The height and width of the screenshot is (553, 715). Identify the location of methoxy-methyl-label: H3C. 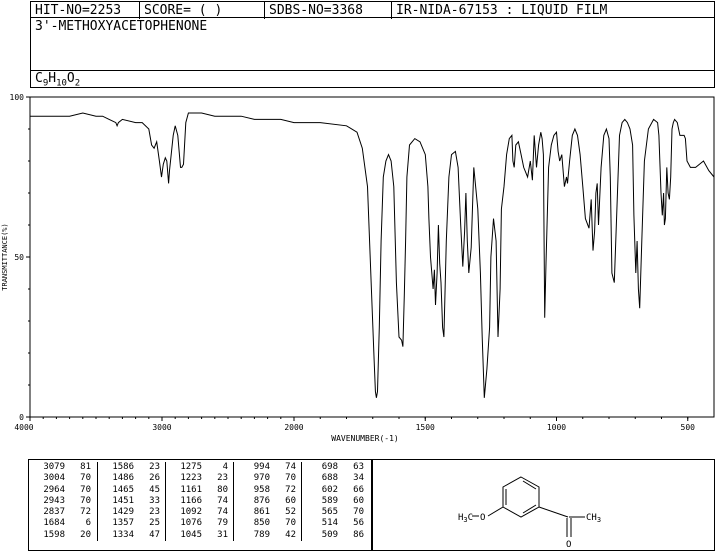
(465, 518).